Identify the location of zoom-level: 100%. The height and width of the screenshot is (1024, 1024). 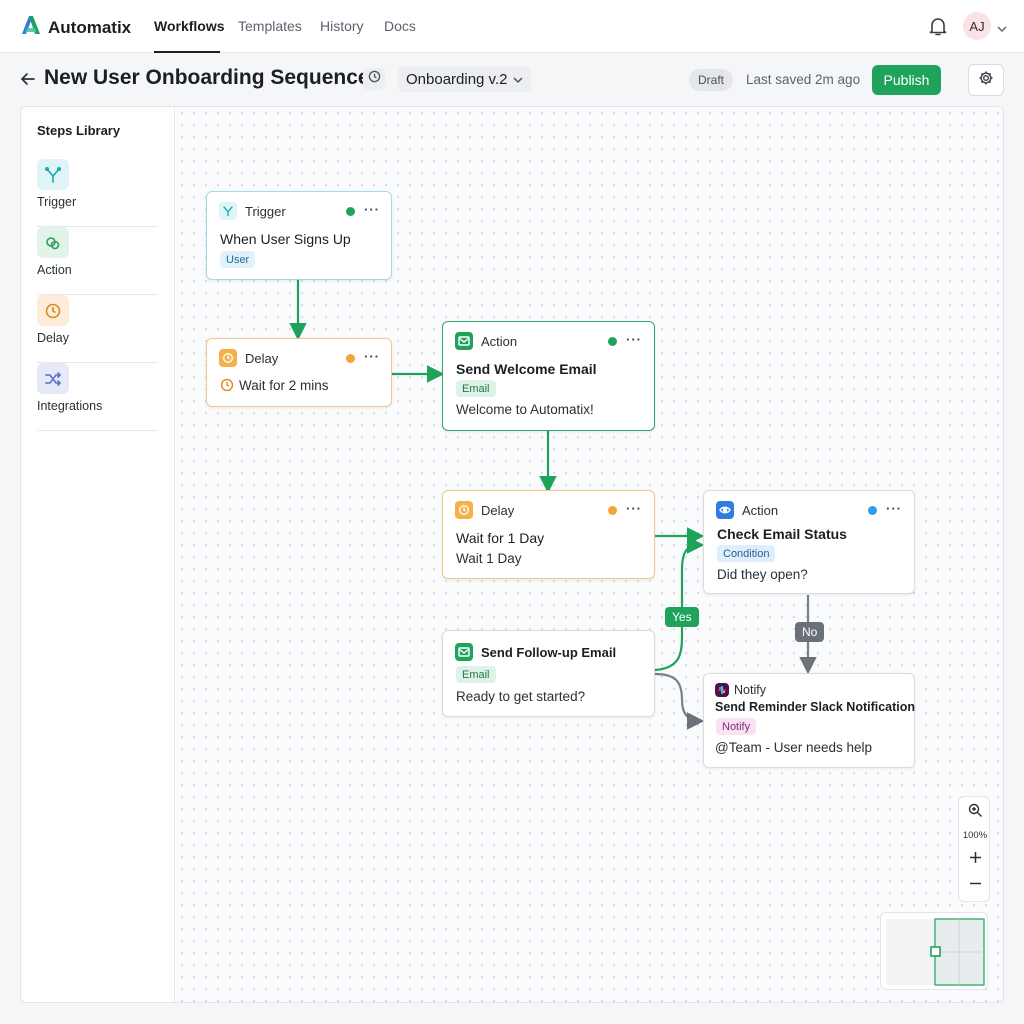
(975, 835).